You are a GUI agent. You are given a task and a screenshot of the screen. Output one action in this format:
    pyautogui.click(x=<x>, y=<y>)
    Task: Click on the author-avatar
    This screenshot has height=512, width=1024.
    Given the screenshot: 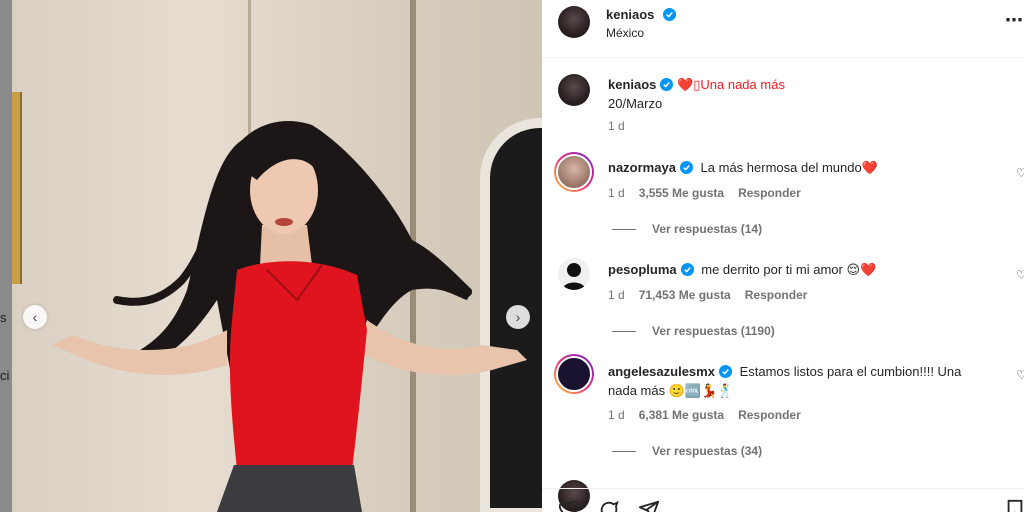 What is the action you would take?
    pyautogui.click(x=574, y=22)
    